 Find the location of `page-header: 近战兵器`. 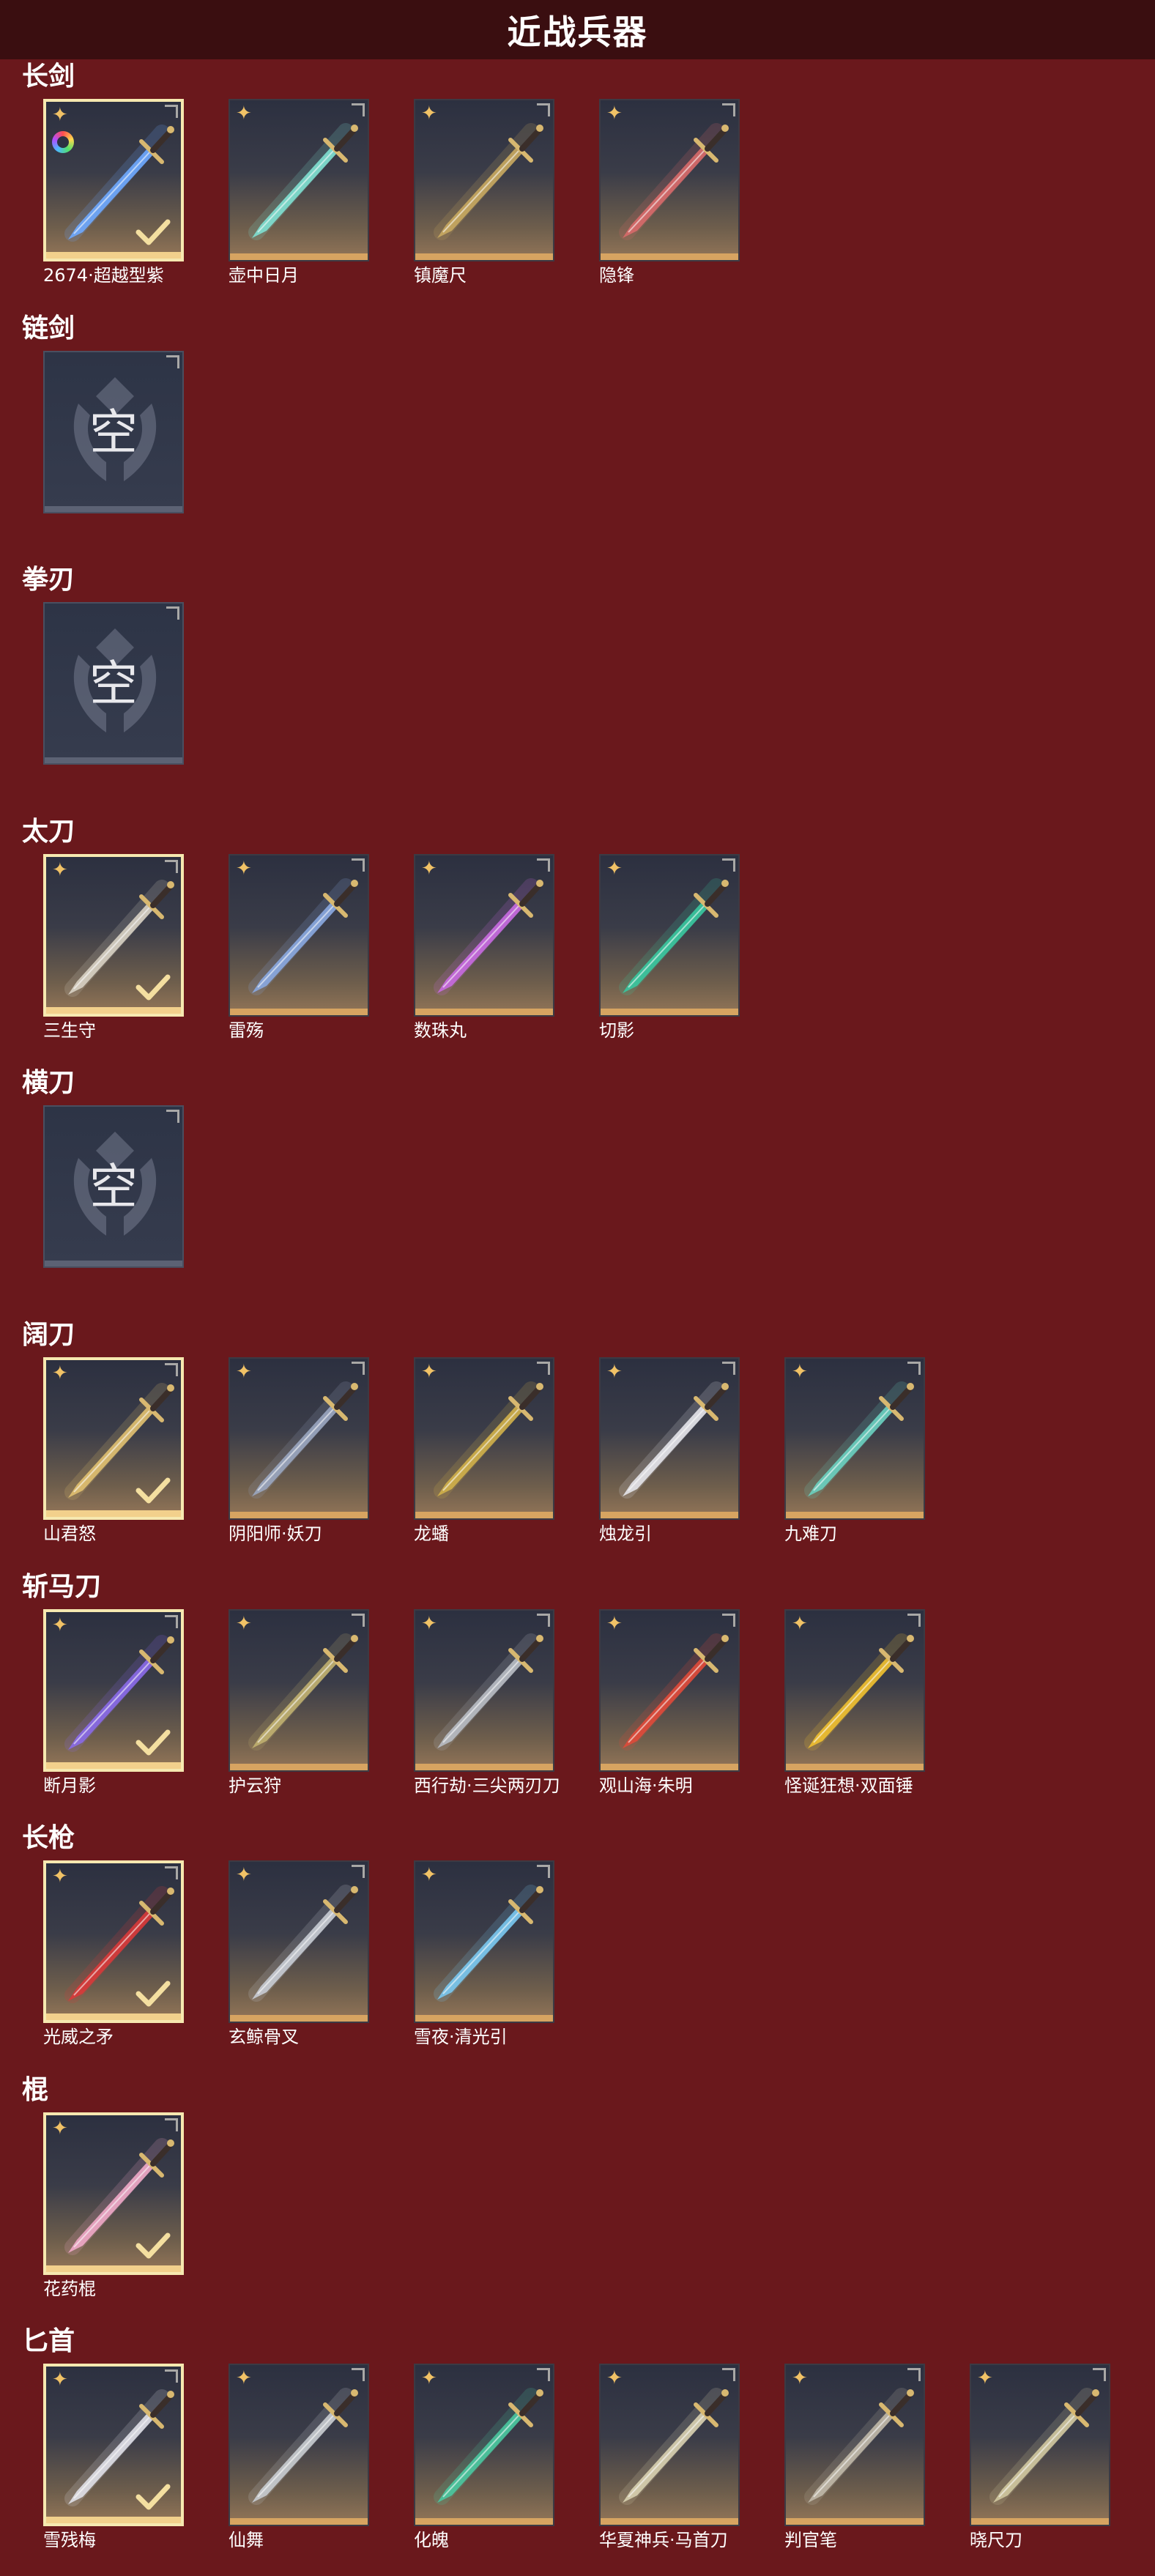

page-header: 近战兵器 is located at coordinates (577, 29).